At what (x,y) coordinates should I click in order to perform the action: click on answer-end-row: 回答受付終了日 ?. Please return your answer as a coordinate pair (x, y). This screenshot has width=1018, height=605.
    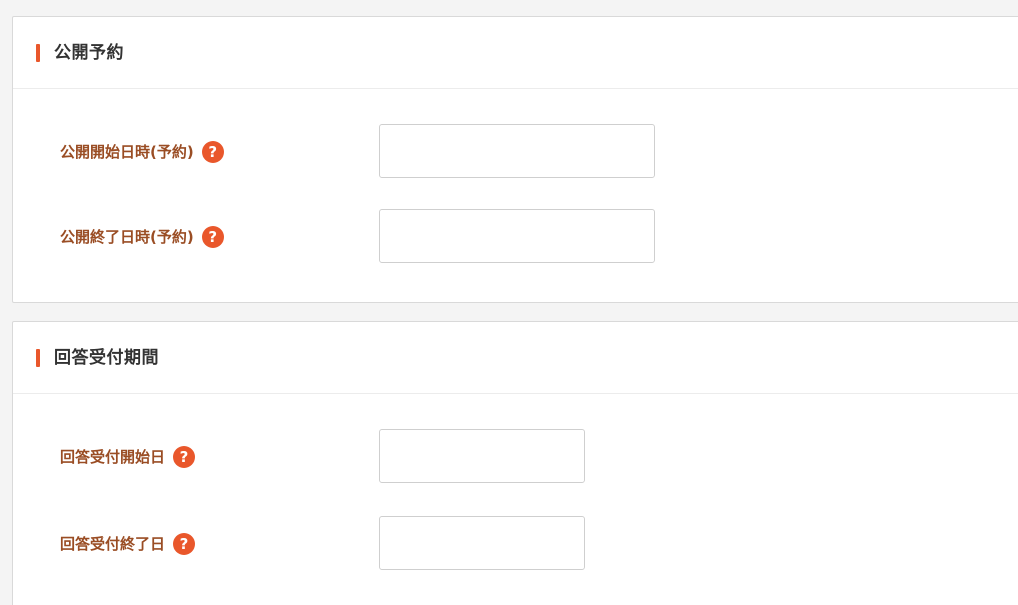
    Looking at the image, I should click on (515, 544).